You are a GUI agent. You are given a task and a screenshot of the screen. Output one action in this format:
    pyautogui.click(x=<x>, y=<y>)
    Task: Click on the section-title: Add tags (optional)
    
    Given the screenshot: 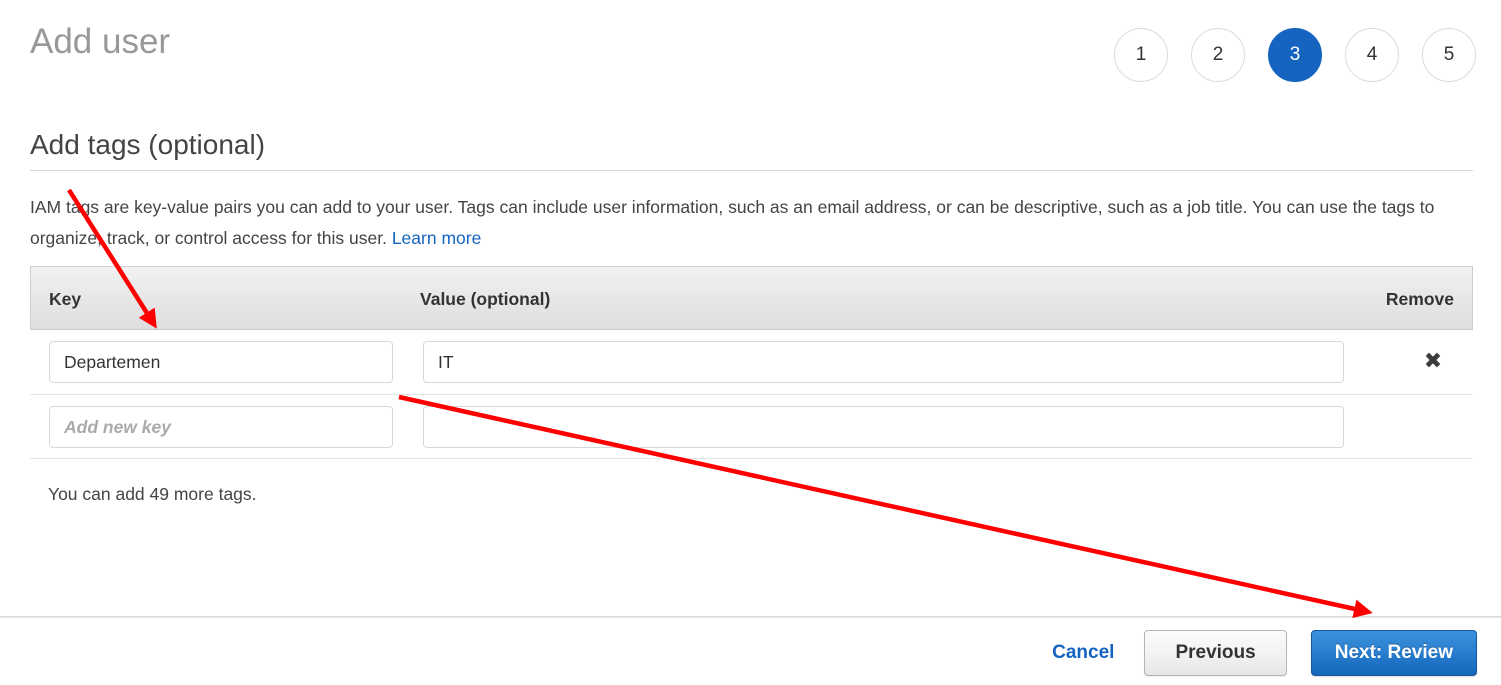 What is the action you would take?
    pyautogui.click(x=148, y=144)
    